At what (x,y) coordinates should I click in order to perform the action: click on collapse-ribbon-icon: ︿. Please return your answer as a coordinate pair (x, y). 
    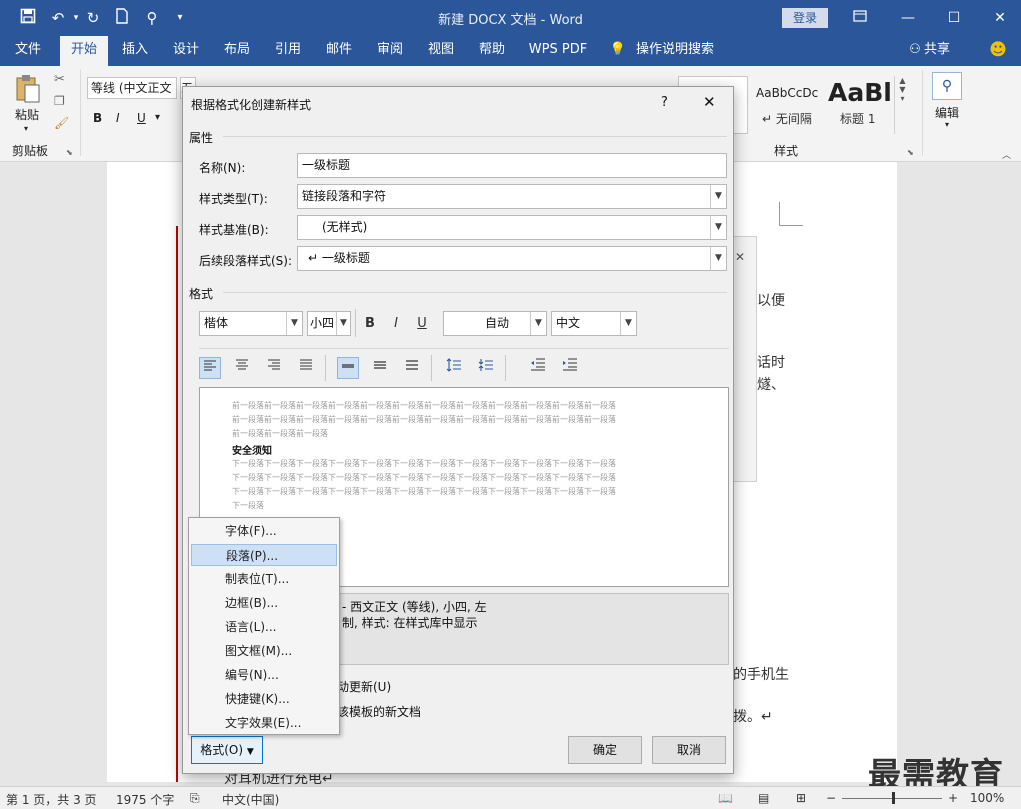
    Looking at the image, I should click on (1006, 154).